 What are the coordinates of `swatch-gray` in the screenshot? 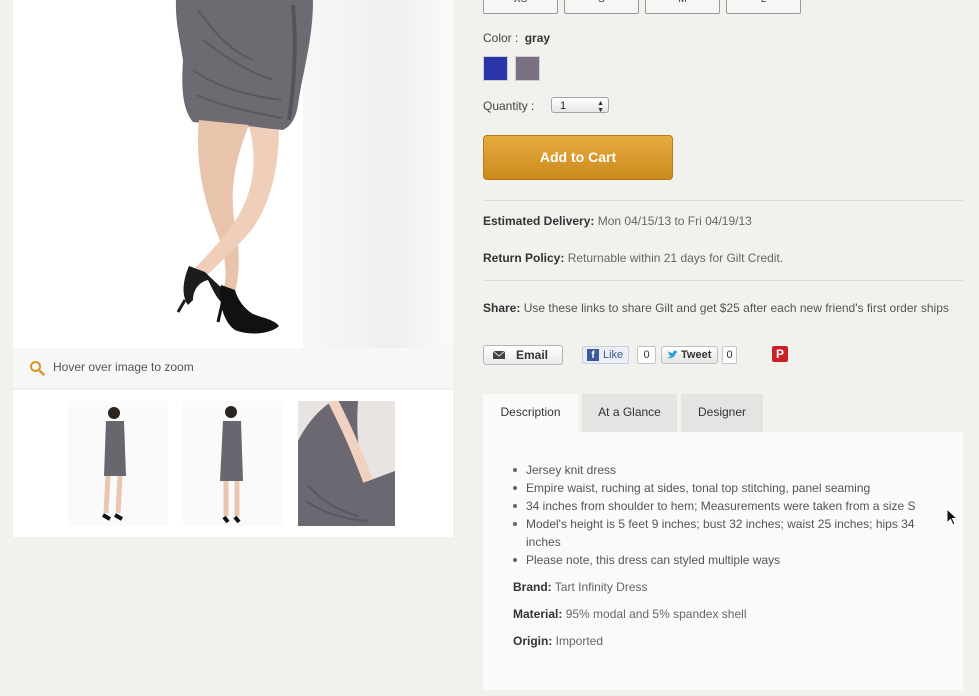 It's located at (527, 68).